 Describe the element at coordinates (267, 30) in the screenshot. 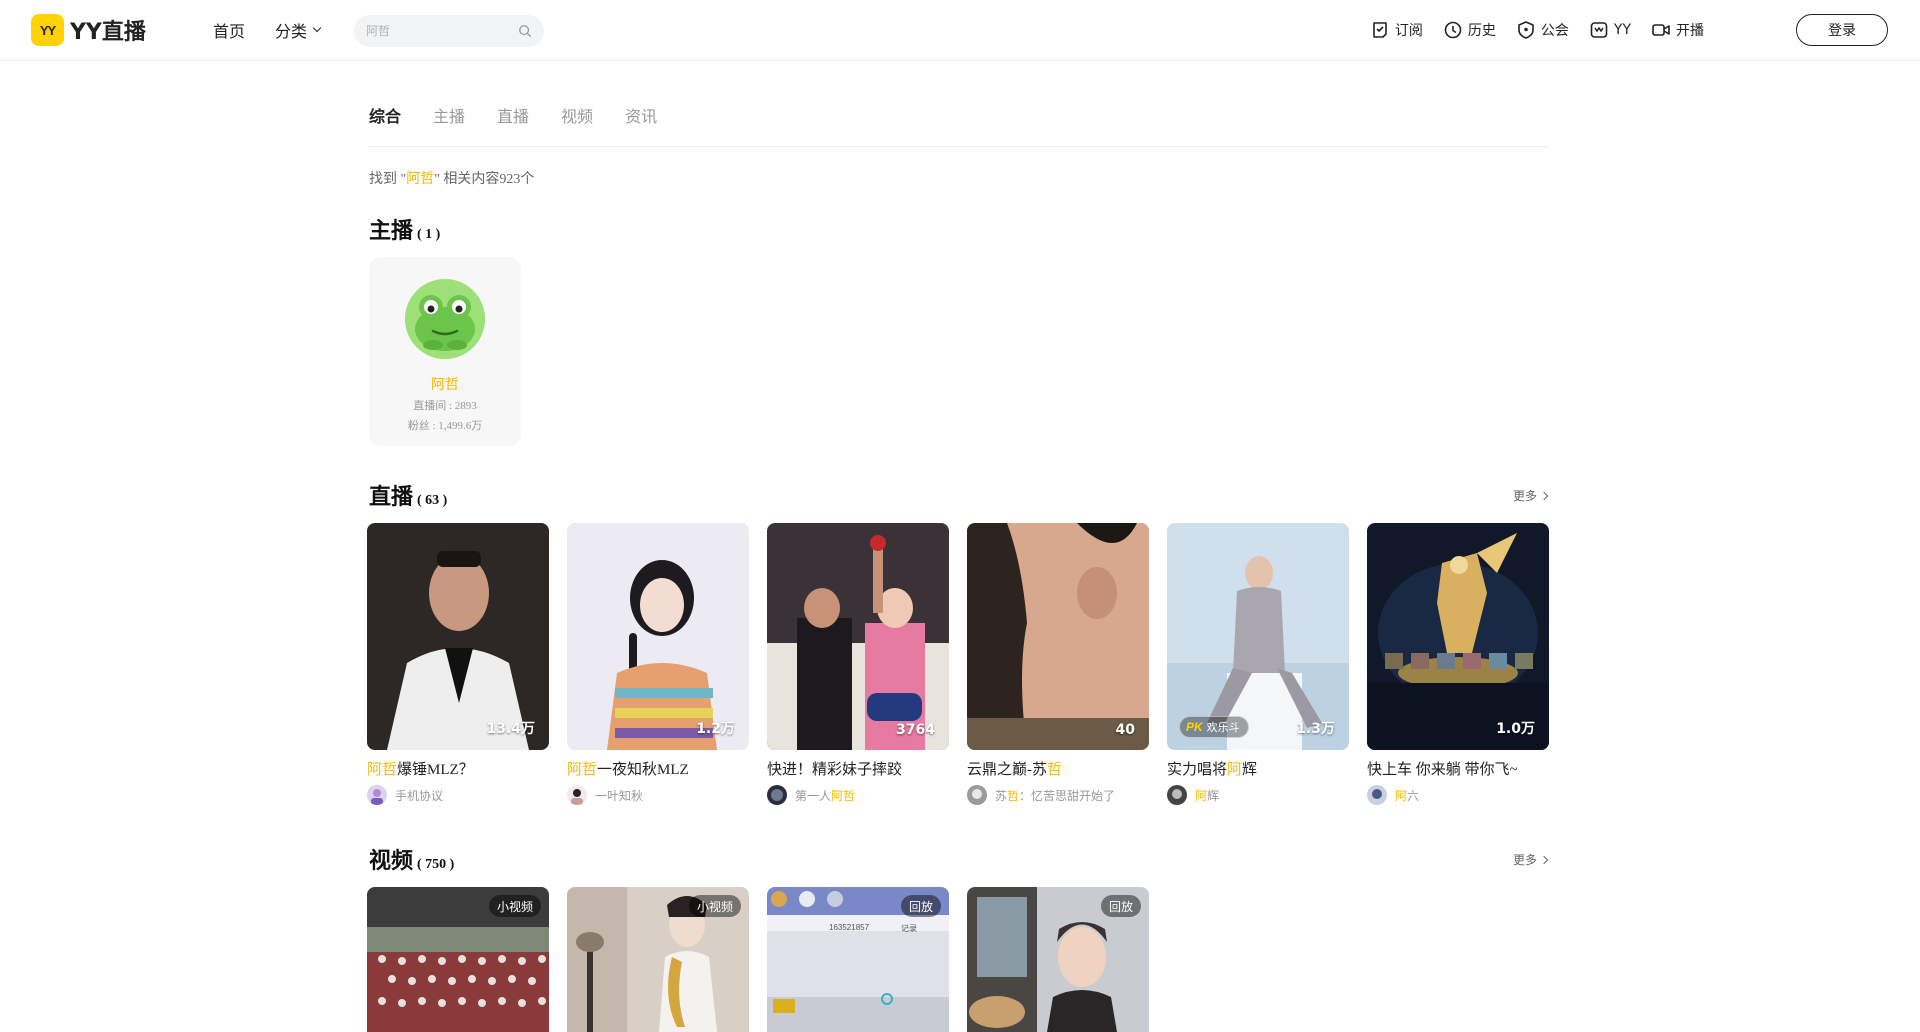

I see `main-nav: 首页 分类` at that location.